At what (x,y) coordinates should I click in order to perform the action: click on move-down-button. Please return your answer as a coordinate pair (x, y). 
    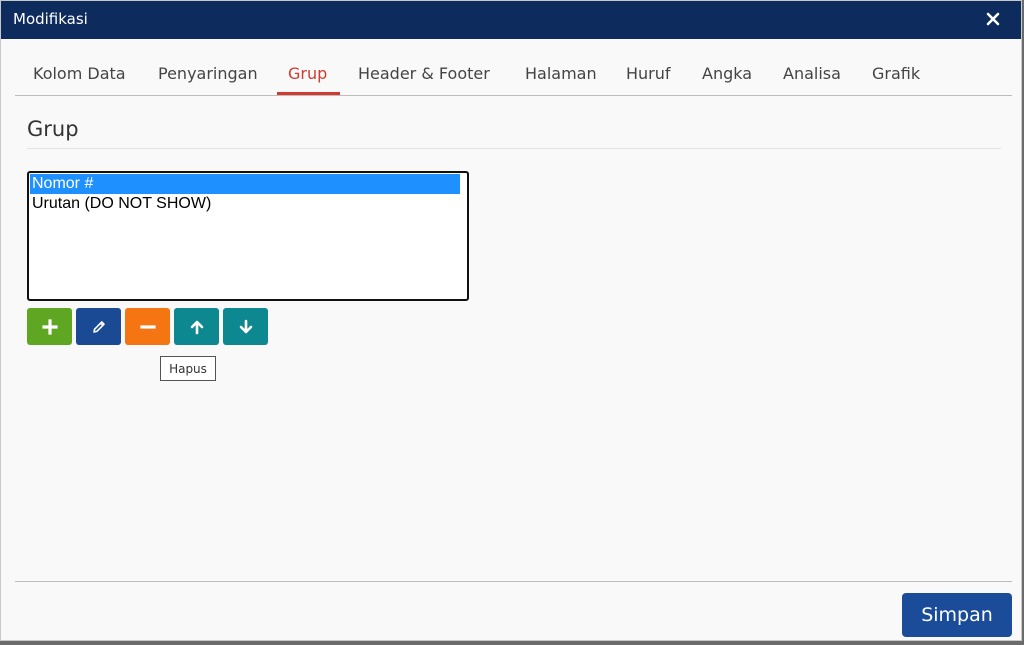
    Looking at the image, I should click on (245, 326).